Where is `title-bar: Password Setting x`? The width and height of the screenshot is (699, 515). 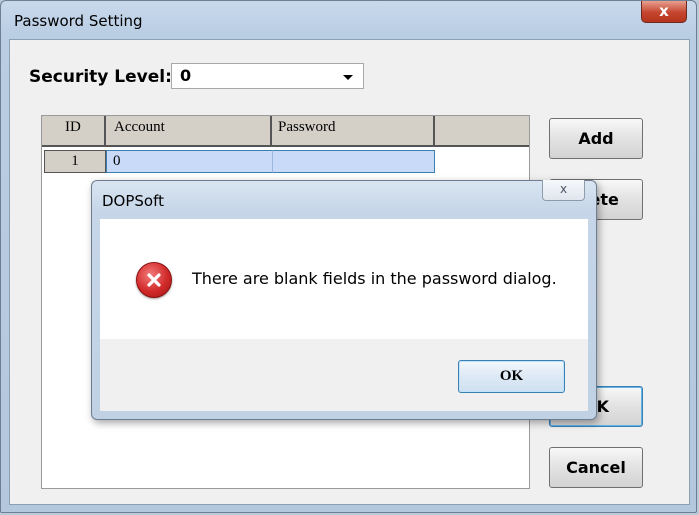
title-bar: Password Setting x is located at coordinates (348, 20).